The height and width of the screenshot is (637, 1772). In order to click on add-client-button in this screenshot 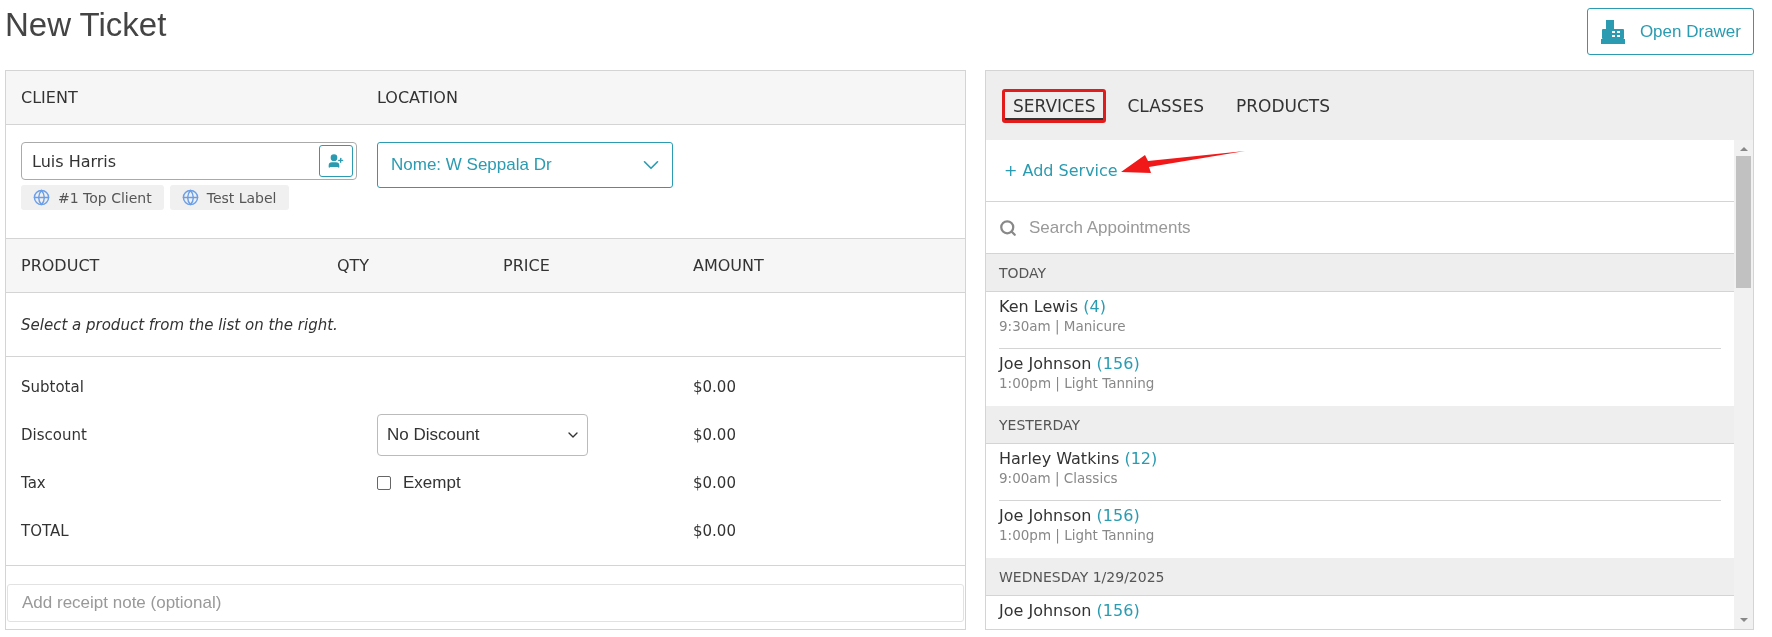, I will do `click(336, 161)`.